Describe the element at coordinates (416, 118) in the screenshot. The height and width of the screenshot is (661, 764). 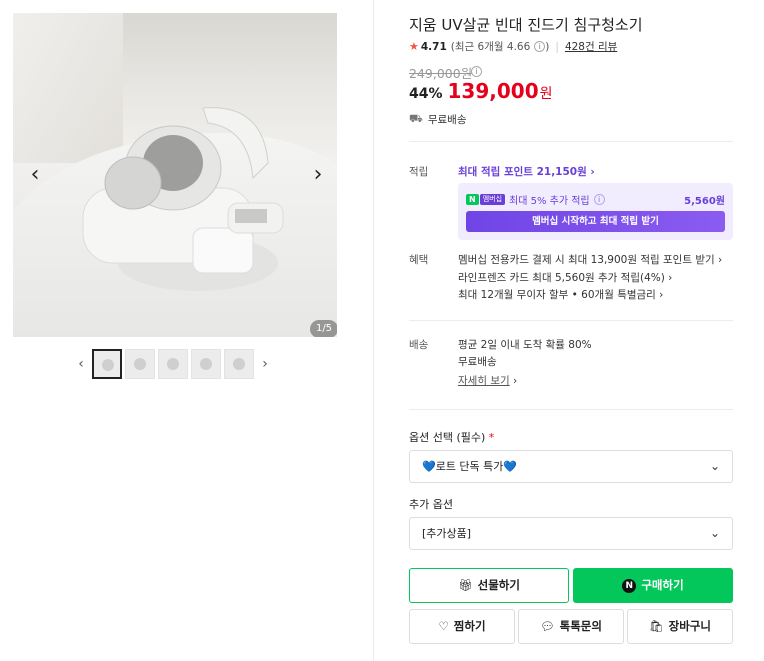
I see `truck-icon: ⛟` at that location.